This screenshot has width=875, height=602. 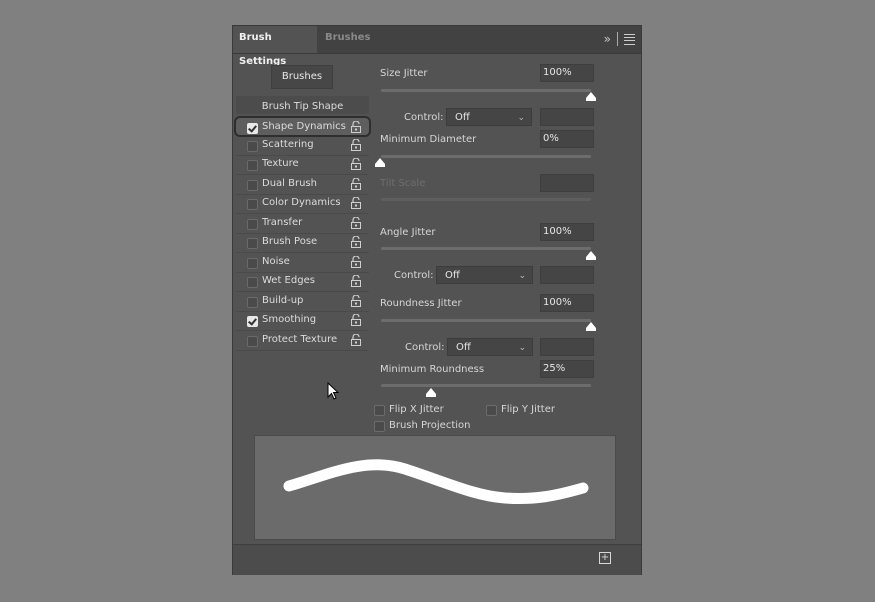 I want to click on flip-x-label: Flip X Jitter, so click(x=416, y=409).